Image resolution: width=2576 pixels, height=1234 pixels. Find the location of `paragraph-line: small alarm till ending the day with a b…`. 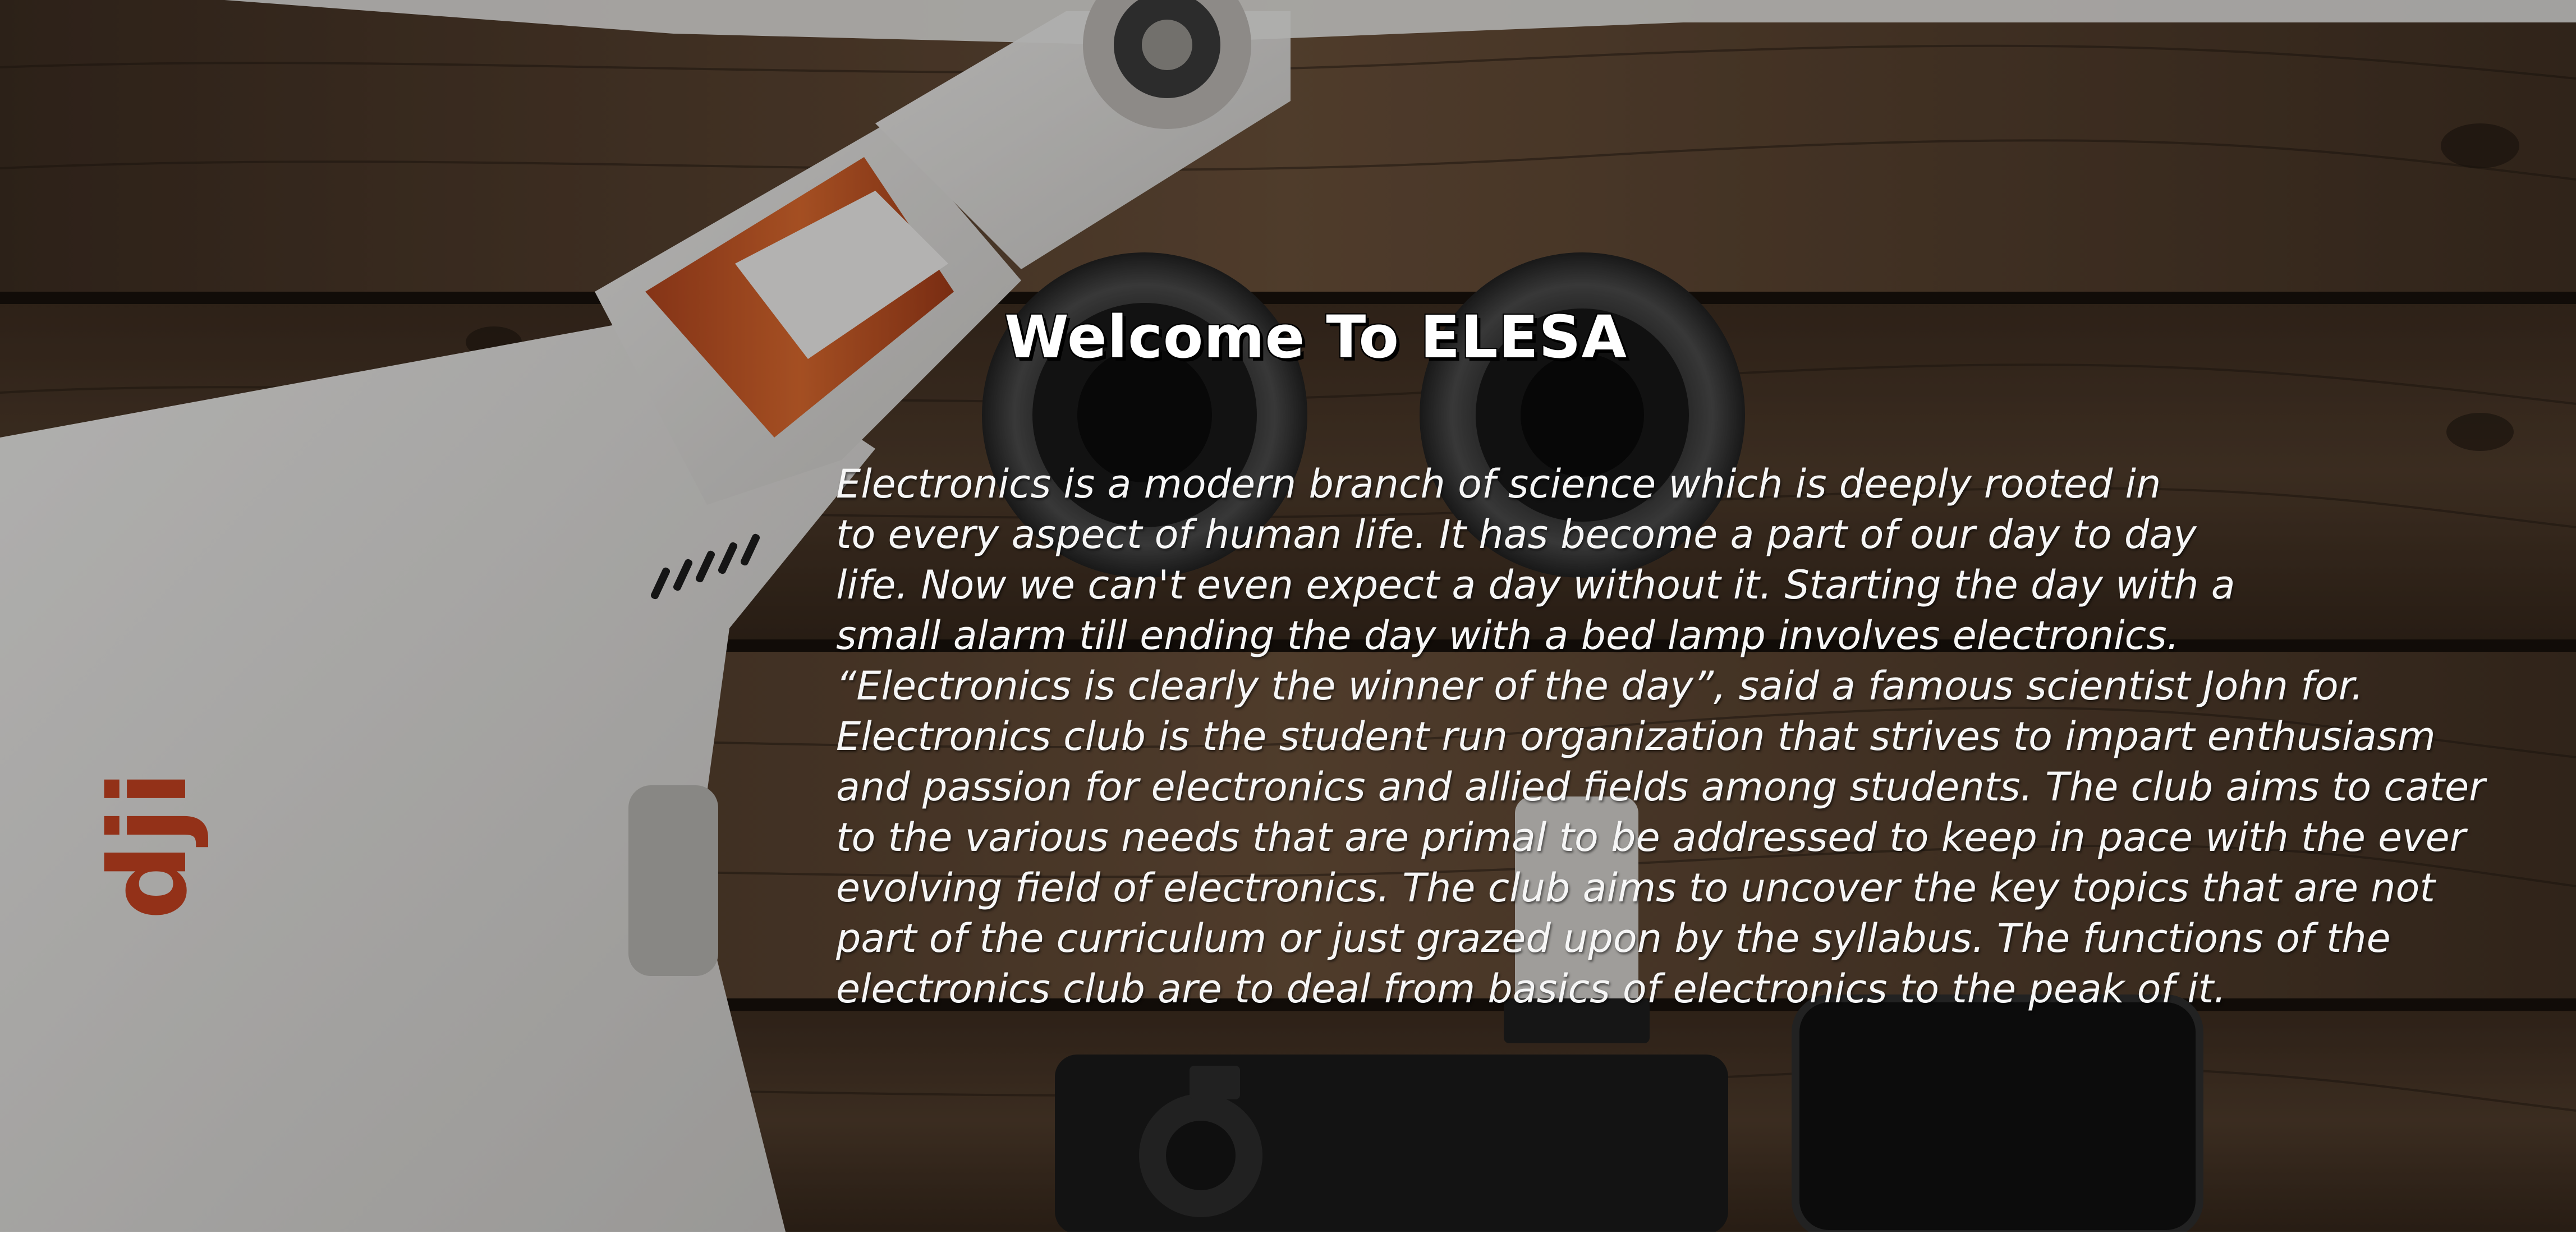

paragraph-line: small alarm till ending the day with a b… is located at coordinates (1507, 636).